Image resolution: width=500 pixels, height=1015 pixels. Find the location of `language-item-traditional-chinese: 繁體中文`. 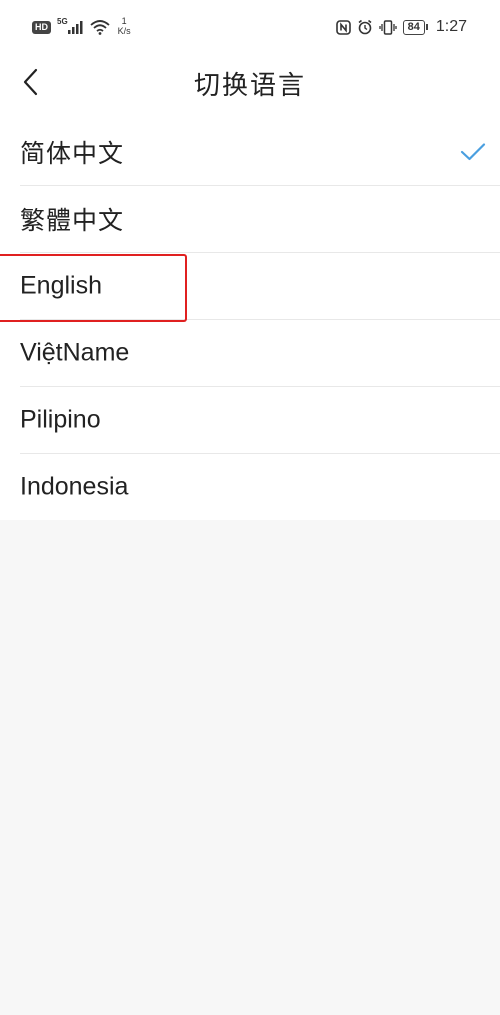

language-item-traditional-chinese: 繁體中文 is located at coordinates (250, 218).